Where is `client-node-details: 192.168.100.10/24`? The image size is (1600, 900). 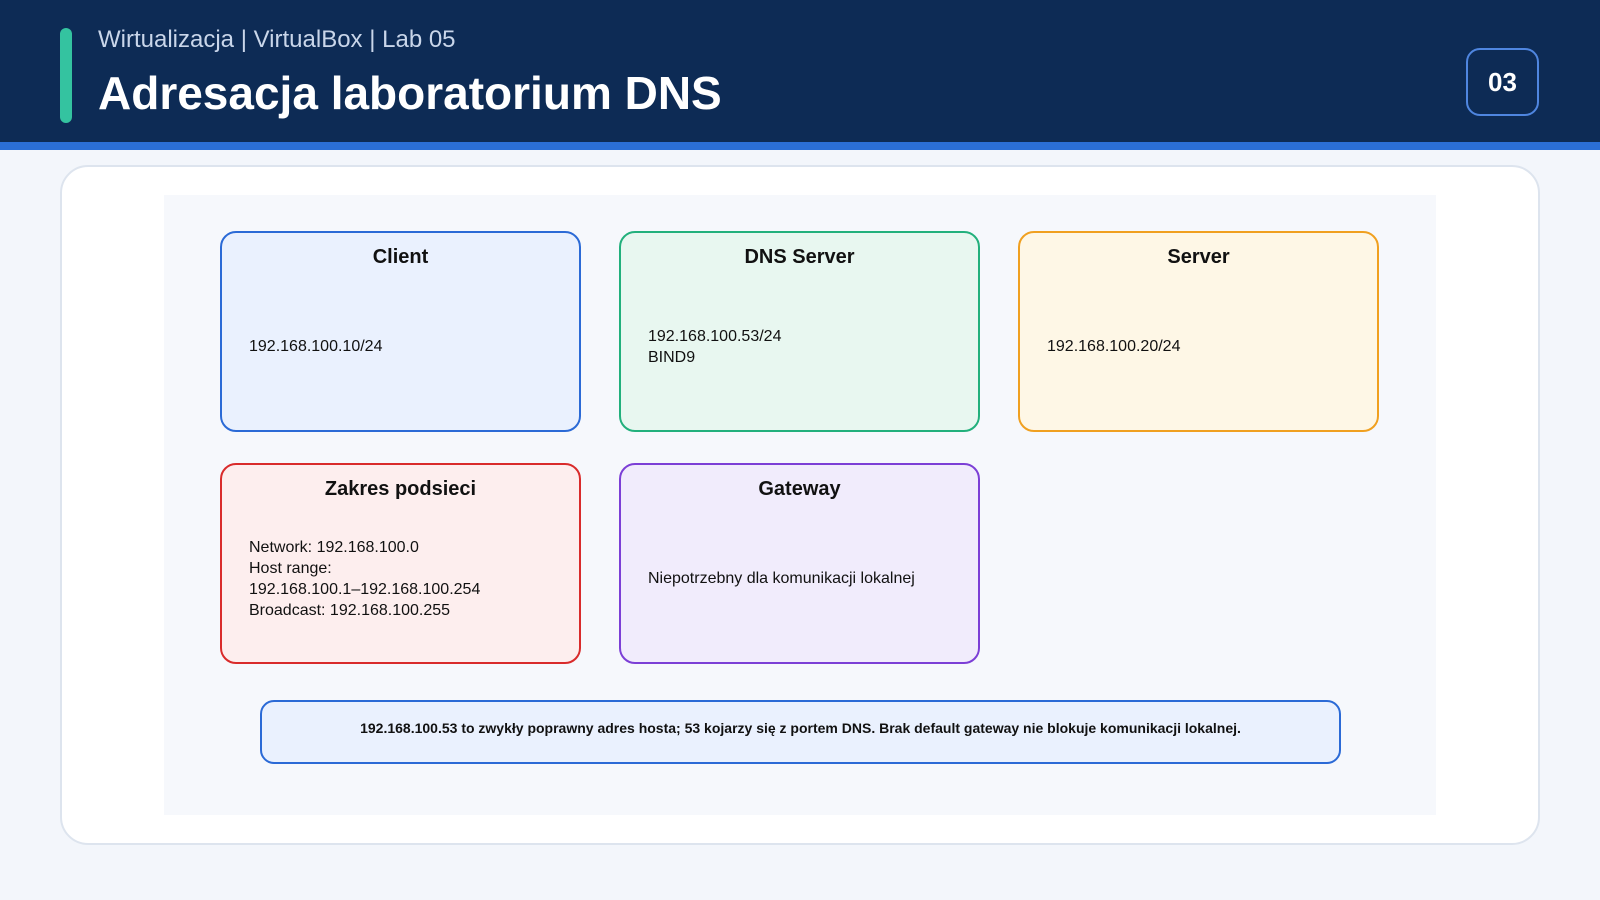 client-node-details: 192.168.100.10/24 is located at coordinates (408, 346).